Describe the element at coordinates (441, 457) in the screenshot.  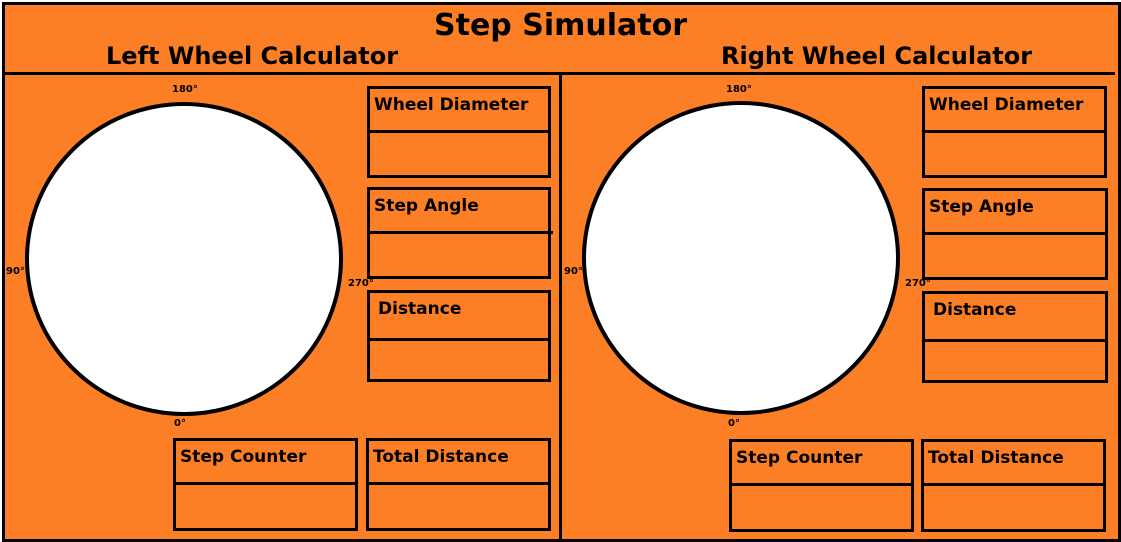
I see `left-total-distance-label: Total Distance` at that location.